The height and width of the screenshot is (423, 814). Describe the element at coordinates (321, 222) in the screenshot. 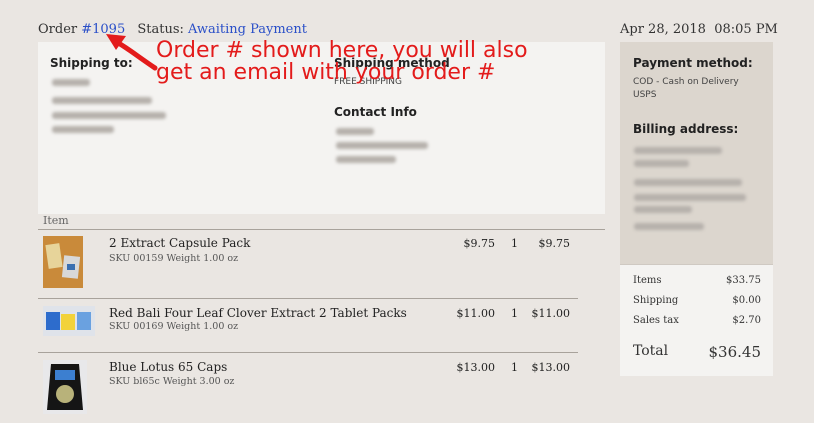

I see `items-column-header: Item` at that location.